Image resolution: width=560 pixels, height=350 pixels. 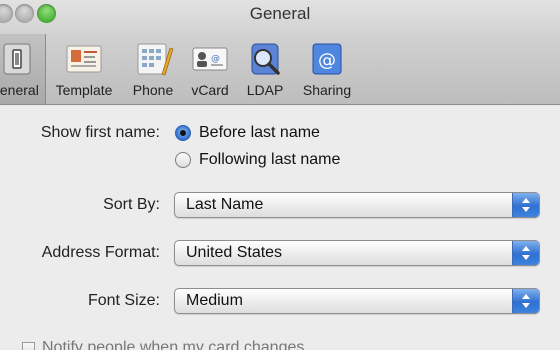 I want to click on toolbar-tab-template: Template, so click(x=84, y=69).